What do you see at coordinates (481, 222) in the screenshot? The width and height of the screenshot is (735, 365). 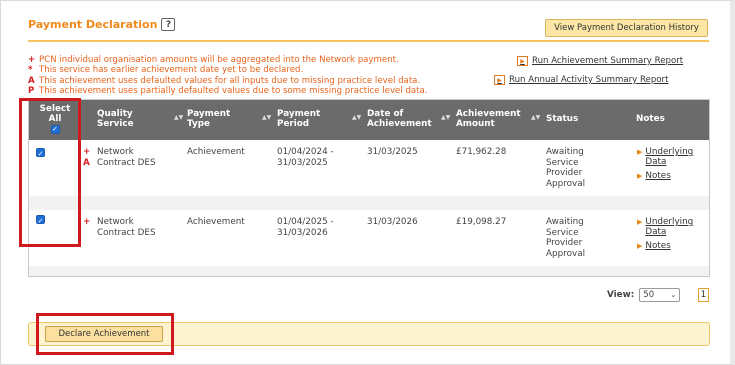 I see `amount-cell: £19,098.27` at bounding box center [481, 222].